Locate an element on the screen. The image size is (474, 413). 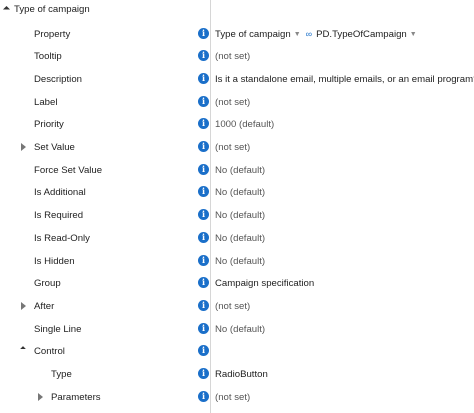
link-icon: ∞ is located at coordinates (309, 33).